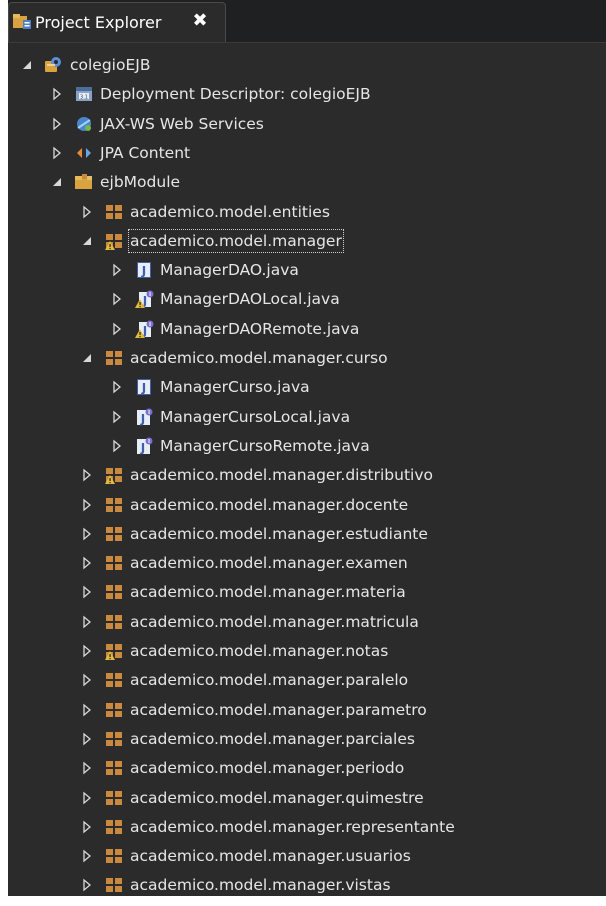  I want to click on tab-project-explorer: Project Explorer ✖, so click(117, 22).